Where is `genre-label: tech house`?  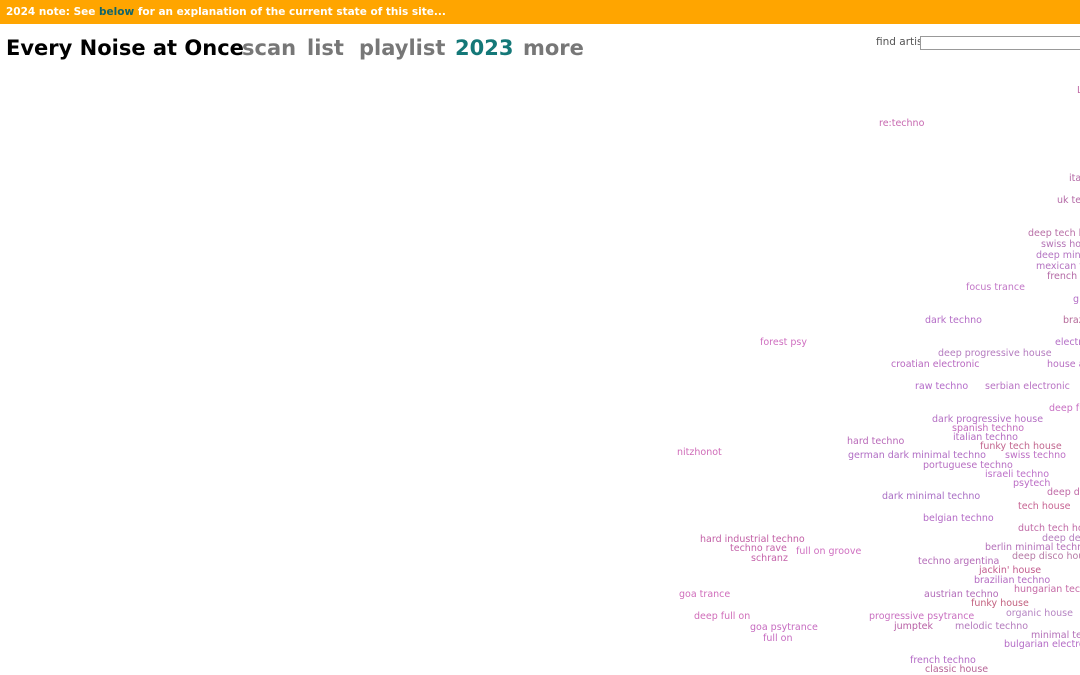
genre-label: tech house is located at coordinates (1044, 506).